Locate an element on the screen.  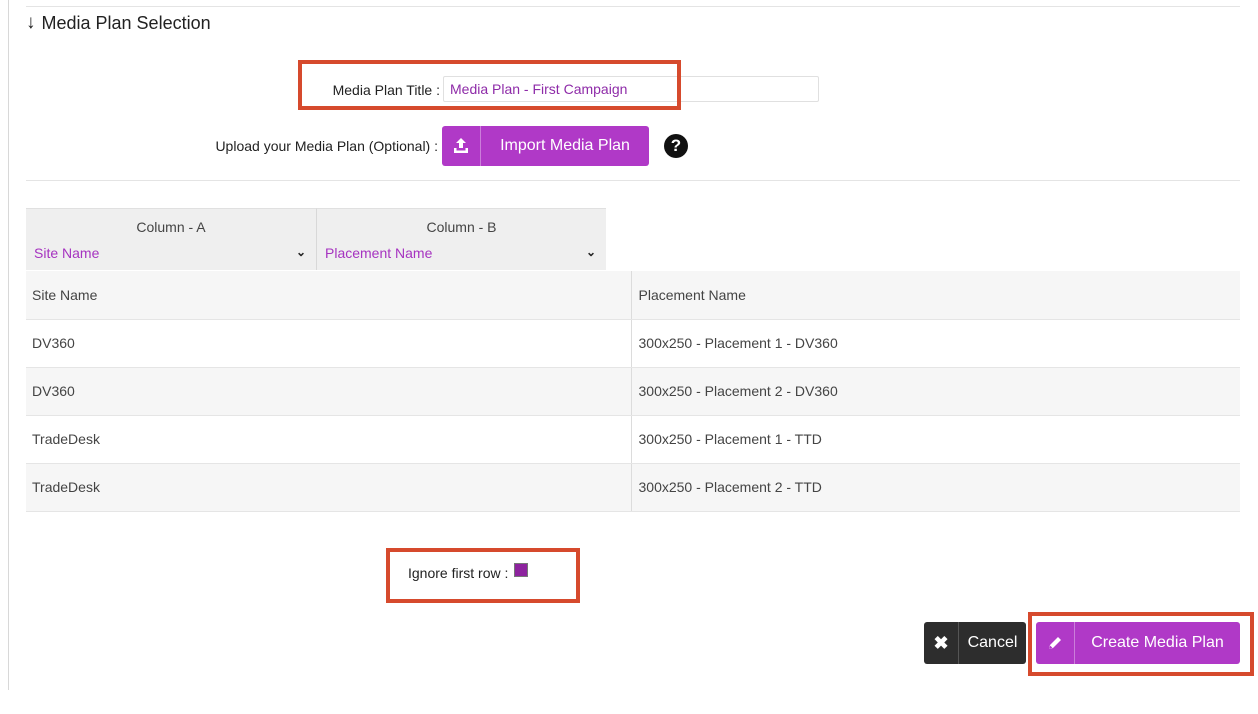
column-b-select: Placement Name is located at coordinates (378, 253).